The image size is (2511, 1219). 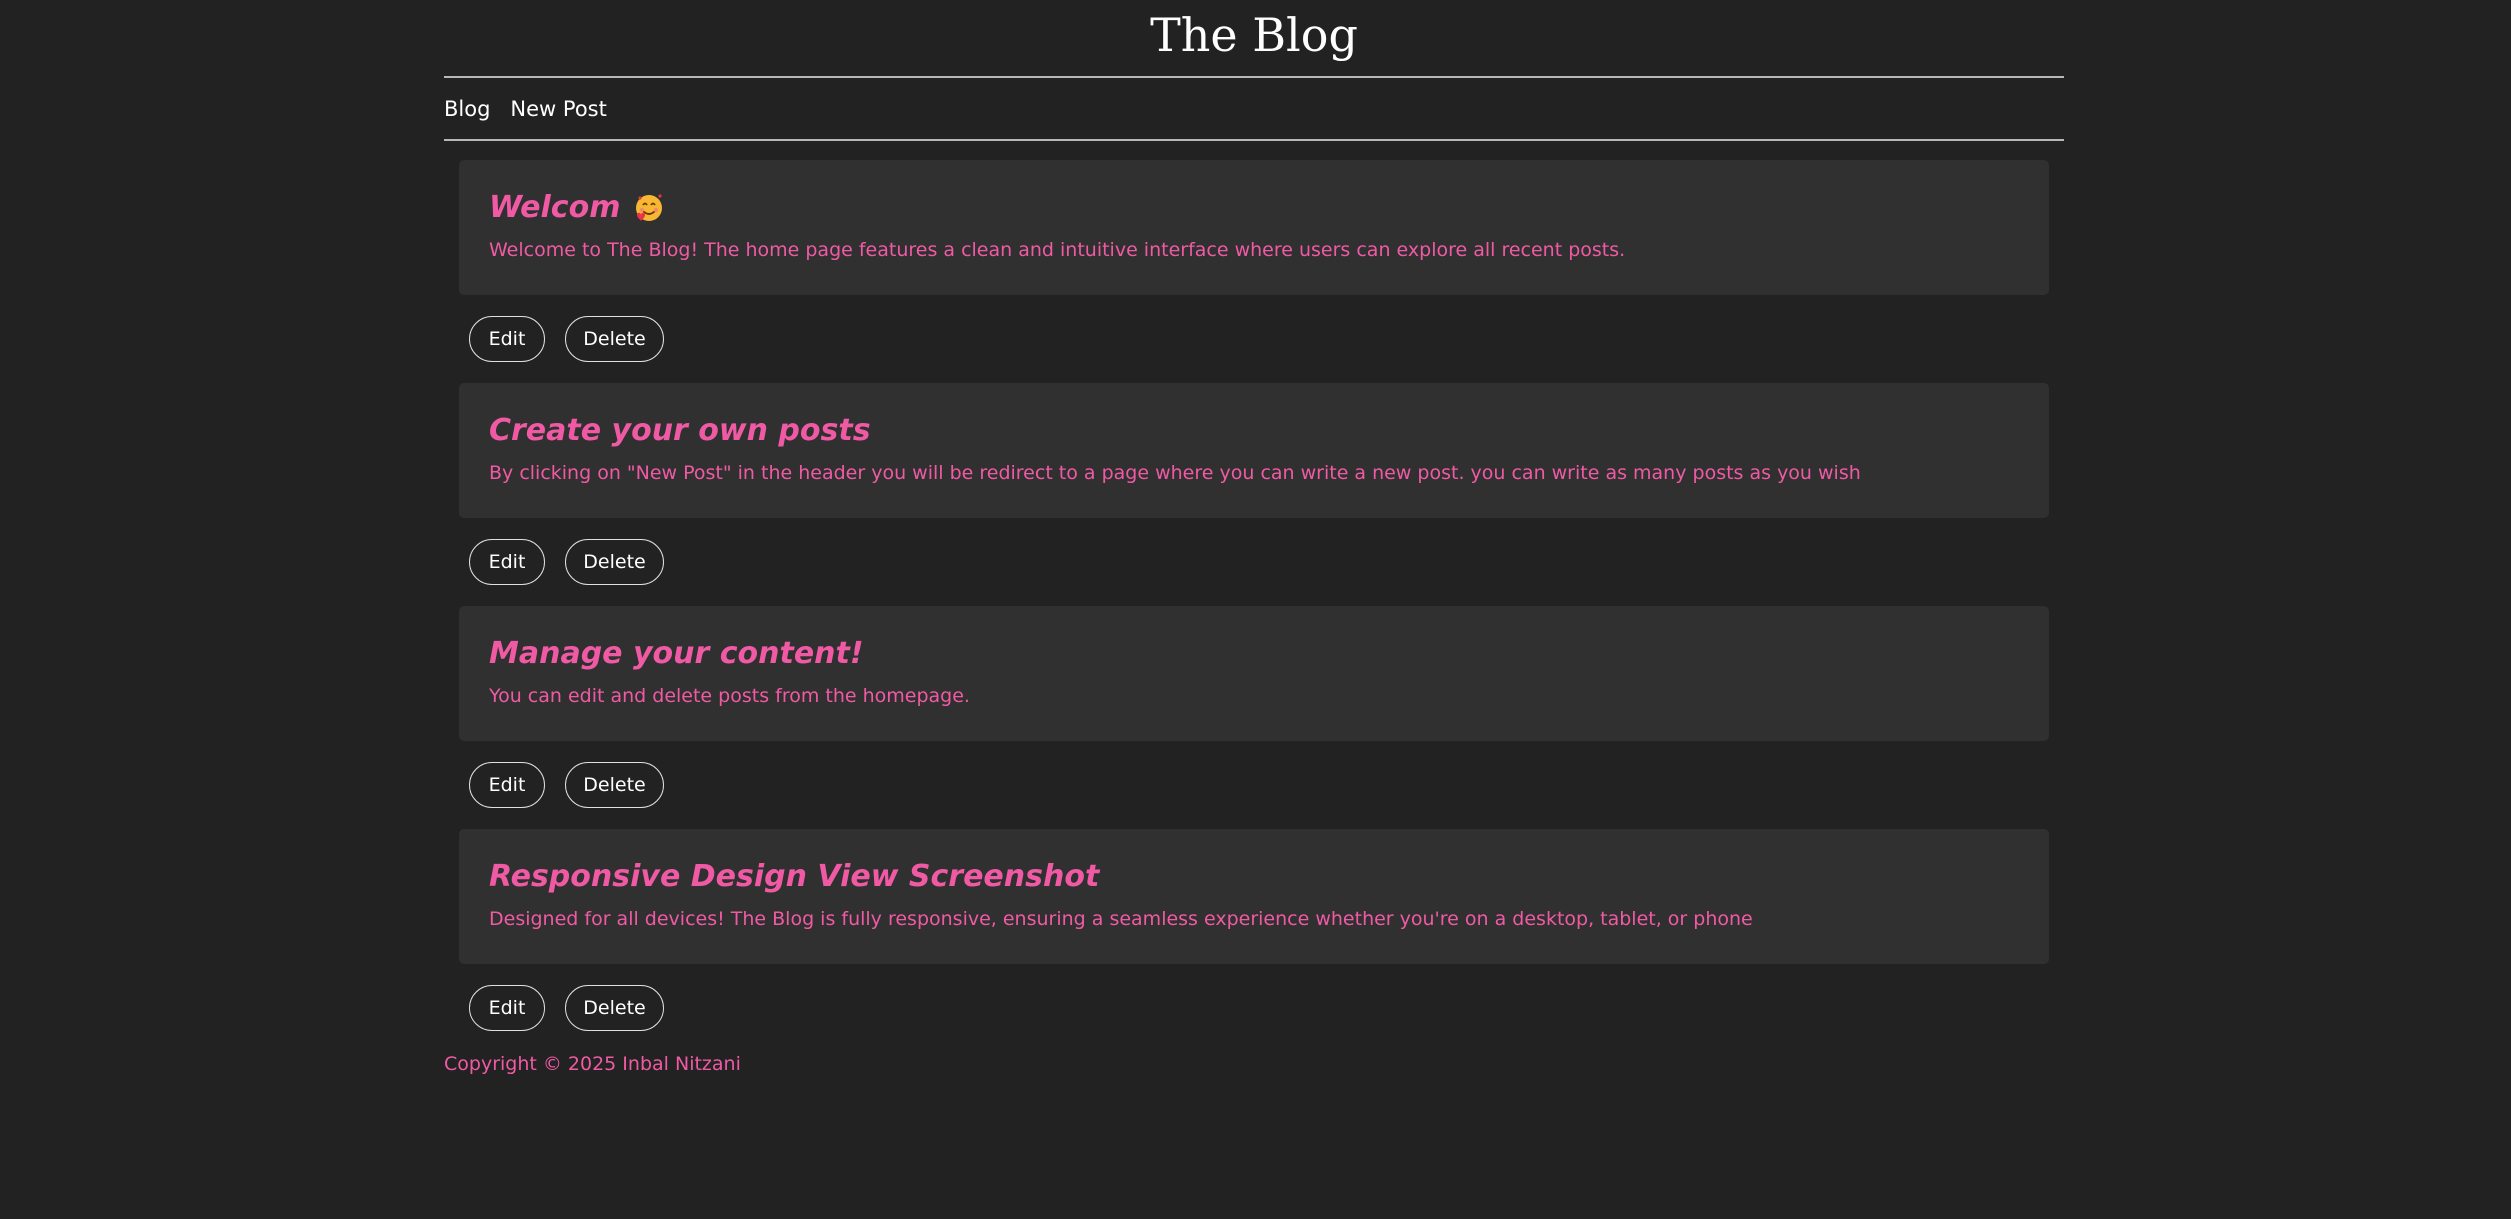 What do you see at coordinates (467, 109) in the screenshot?
I see `nav-link-blog: Blog` at bounding box center [467, 109].